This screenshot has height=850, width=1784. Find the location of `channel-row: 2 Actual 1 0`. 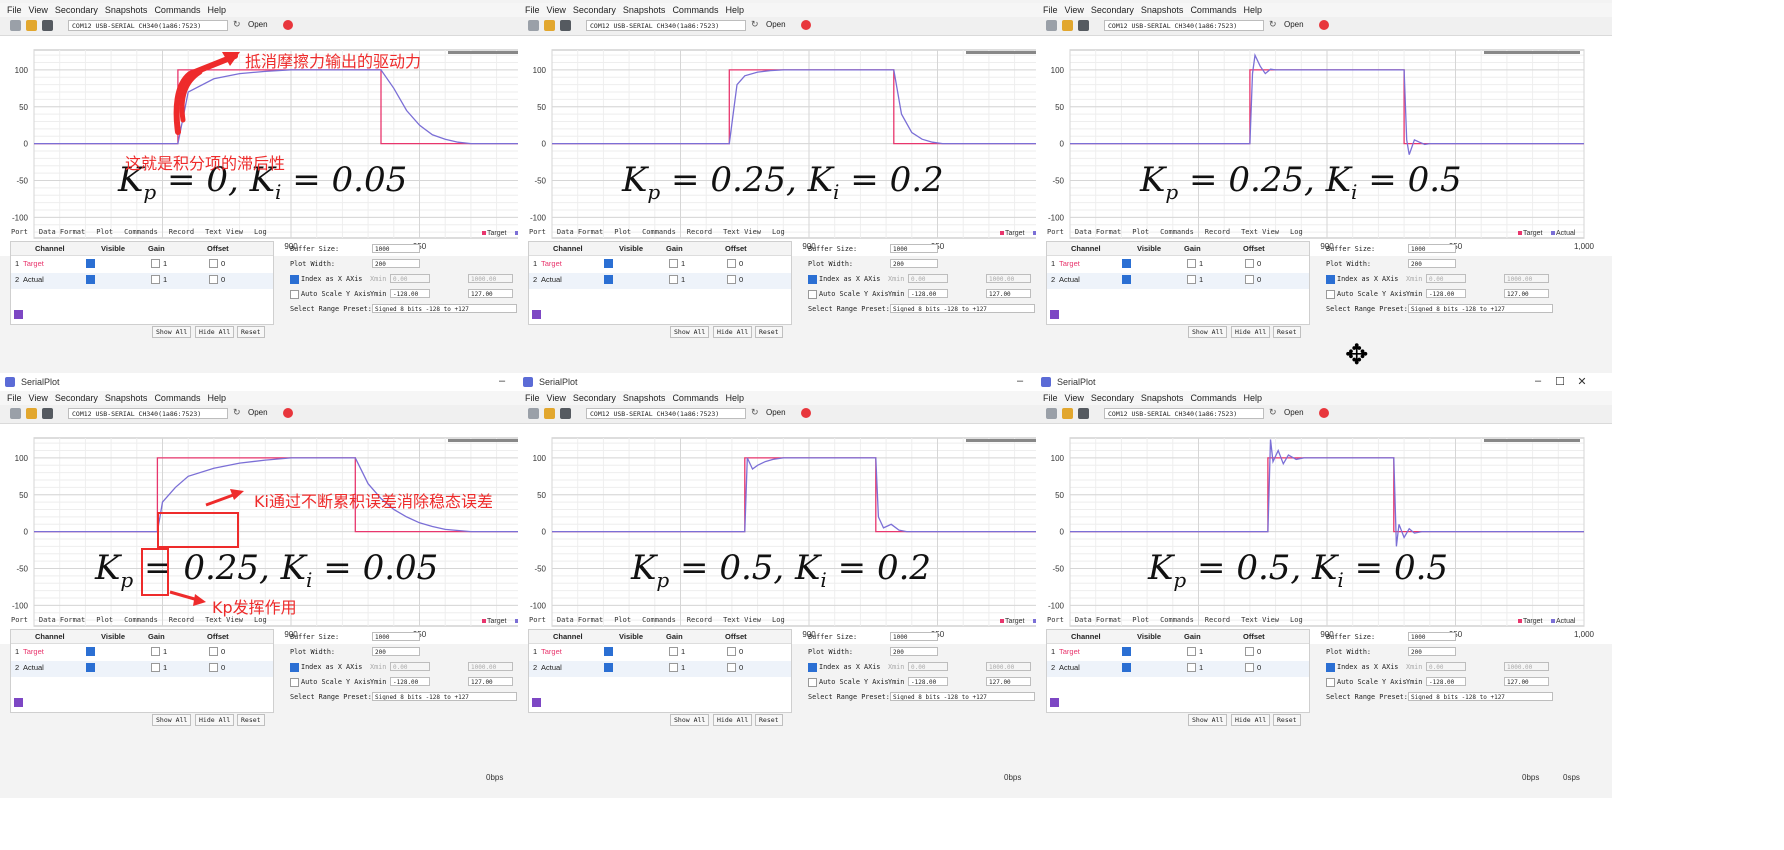

channel-row: 2 Actual 1 0 is located at coordinates (1178, 669).